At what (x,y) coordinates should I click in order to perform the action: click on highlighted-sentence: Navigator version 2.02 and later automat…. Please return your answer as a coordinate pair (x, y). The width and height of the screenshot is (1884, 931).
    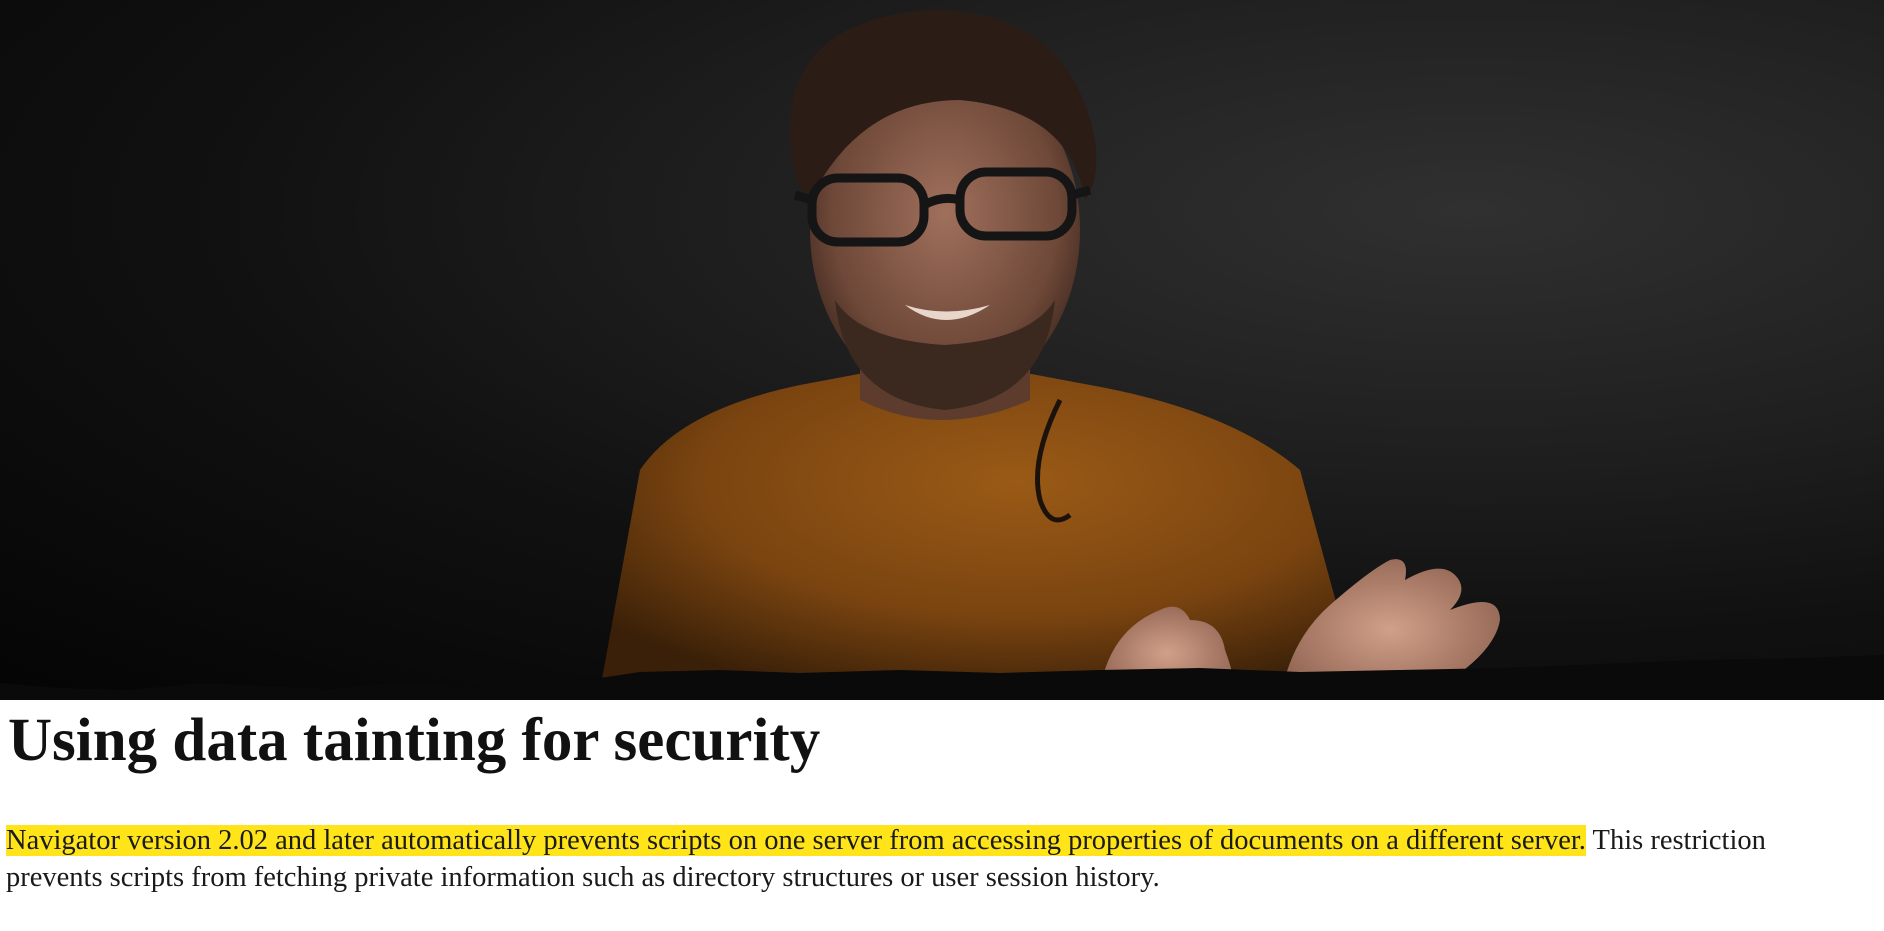
    Looking at the image, I should click on (796, 840).